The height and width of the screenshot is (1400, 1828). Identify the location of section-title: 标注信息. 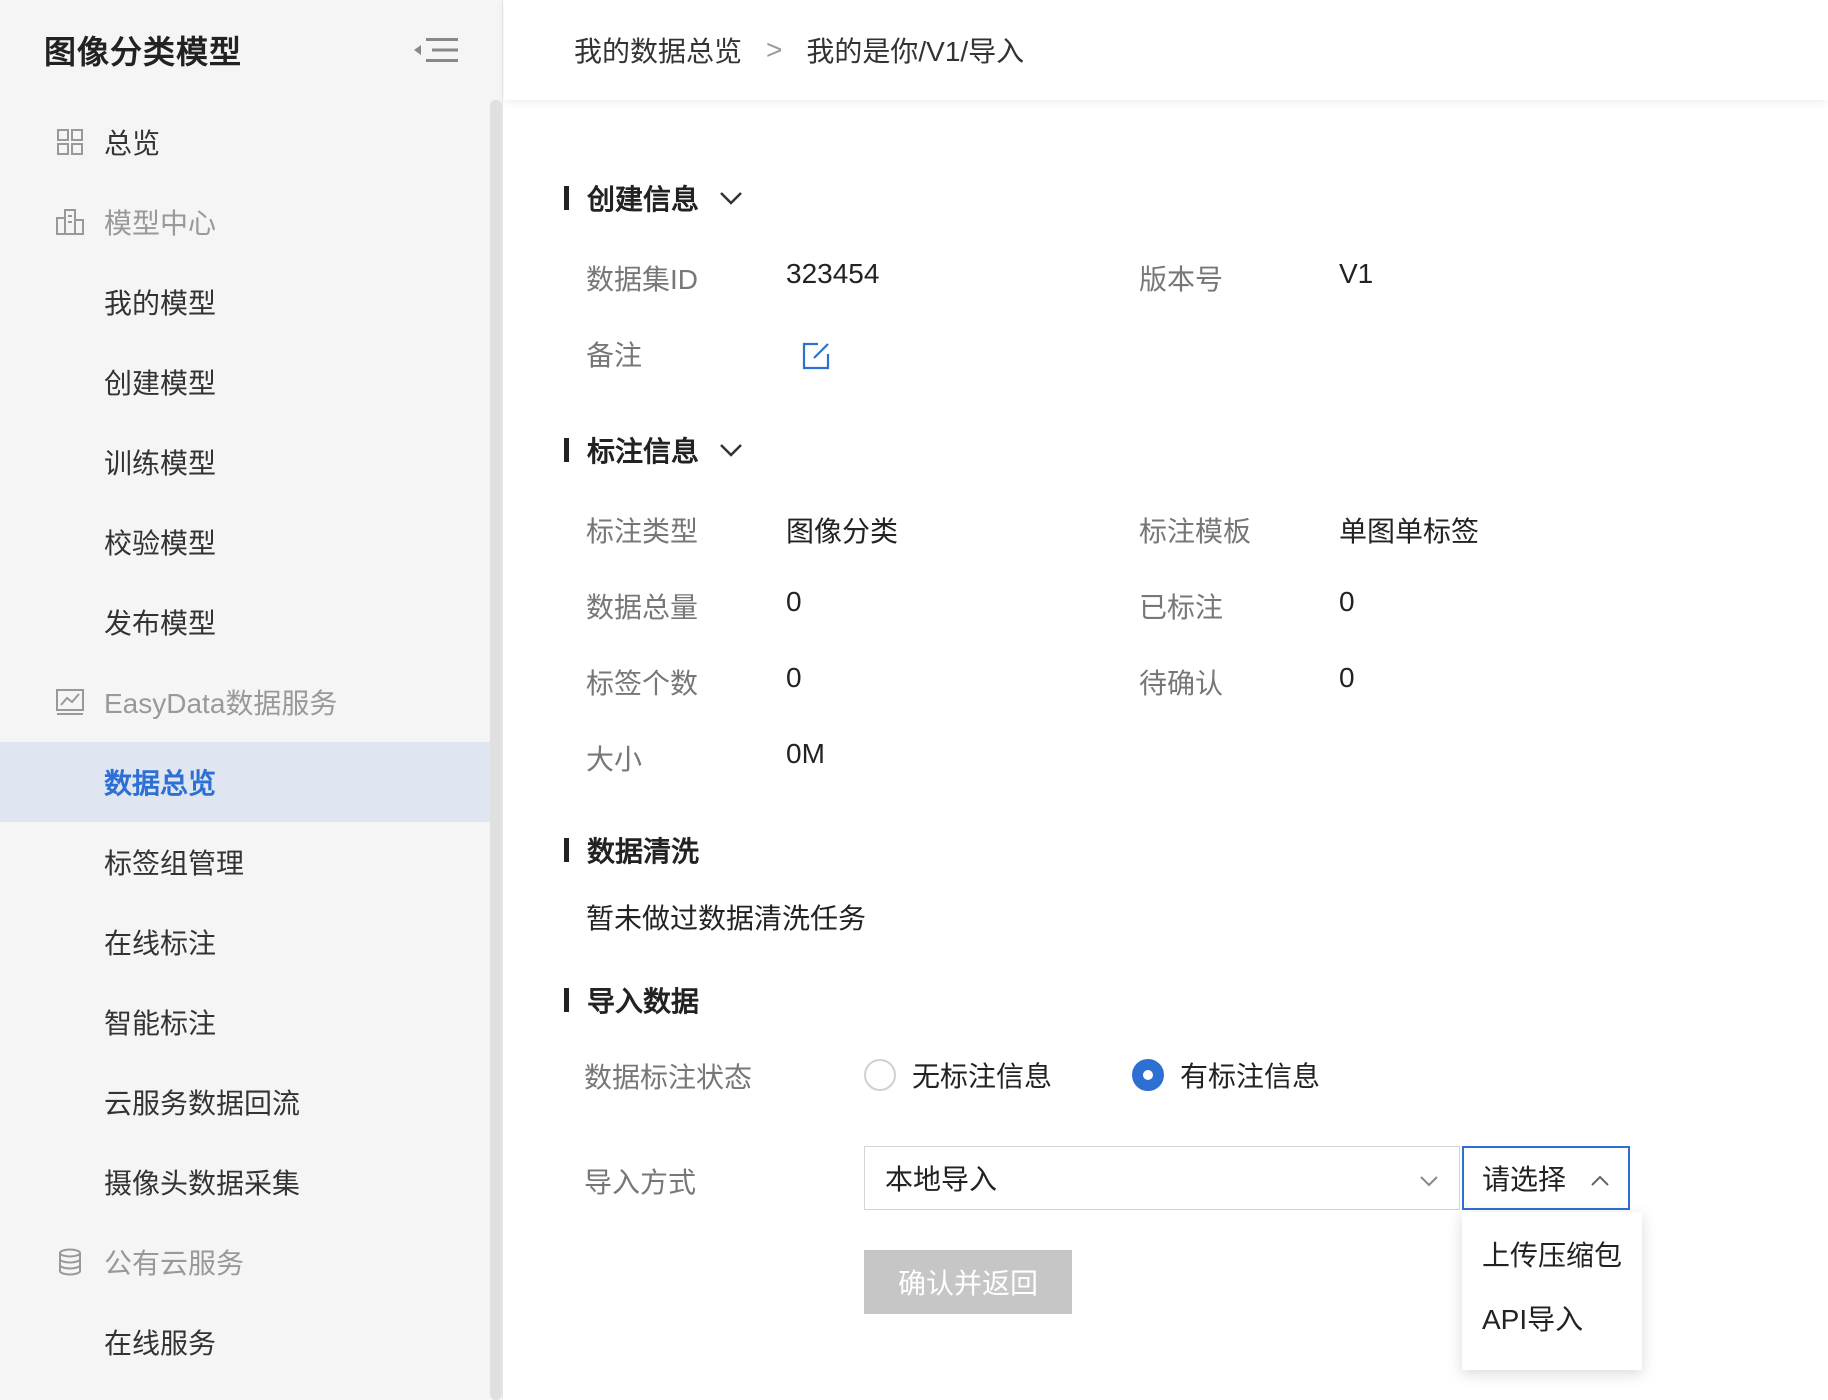
(643, 451).